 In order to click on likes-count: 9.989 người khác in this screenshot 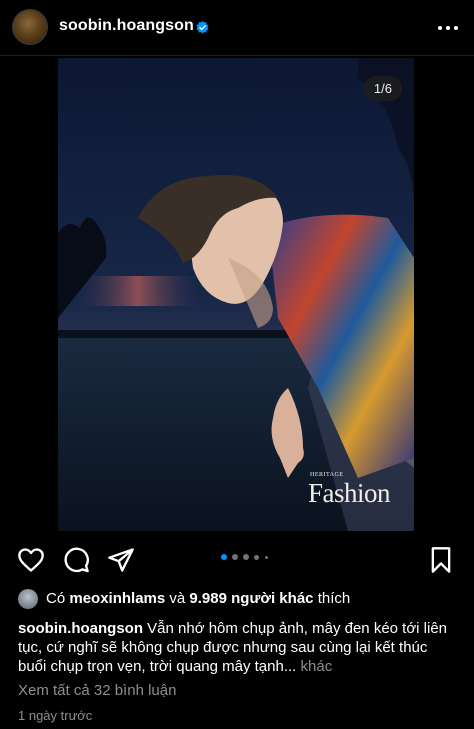, I will do `click(251, 598)`.